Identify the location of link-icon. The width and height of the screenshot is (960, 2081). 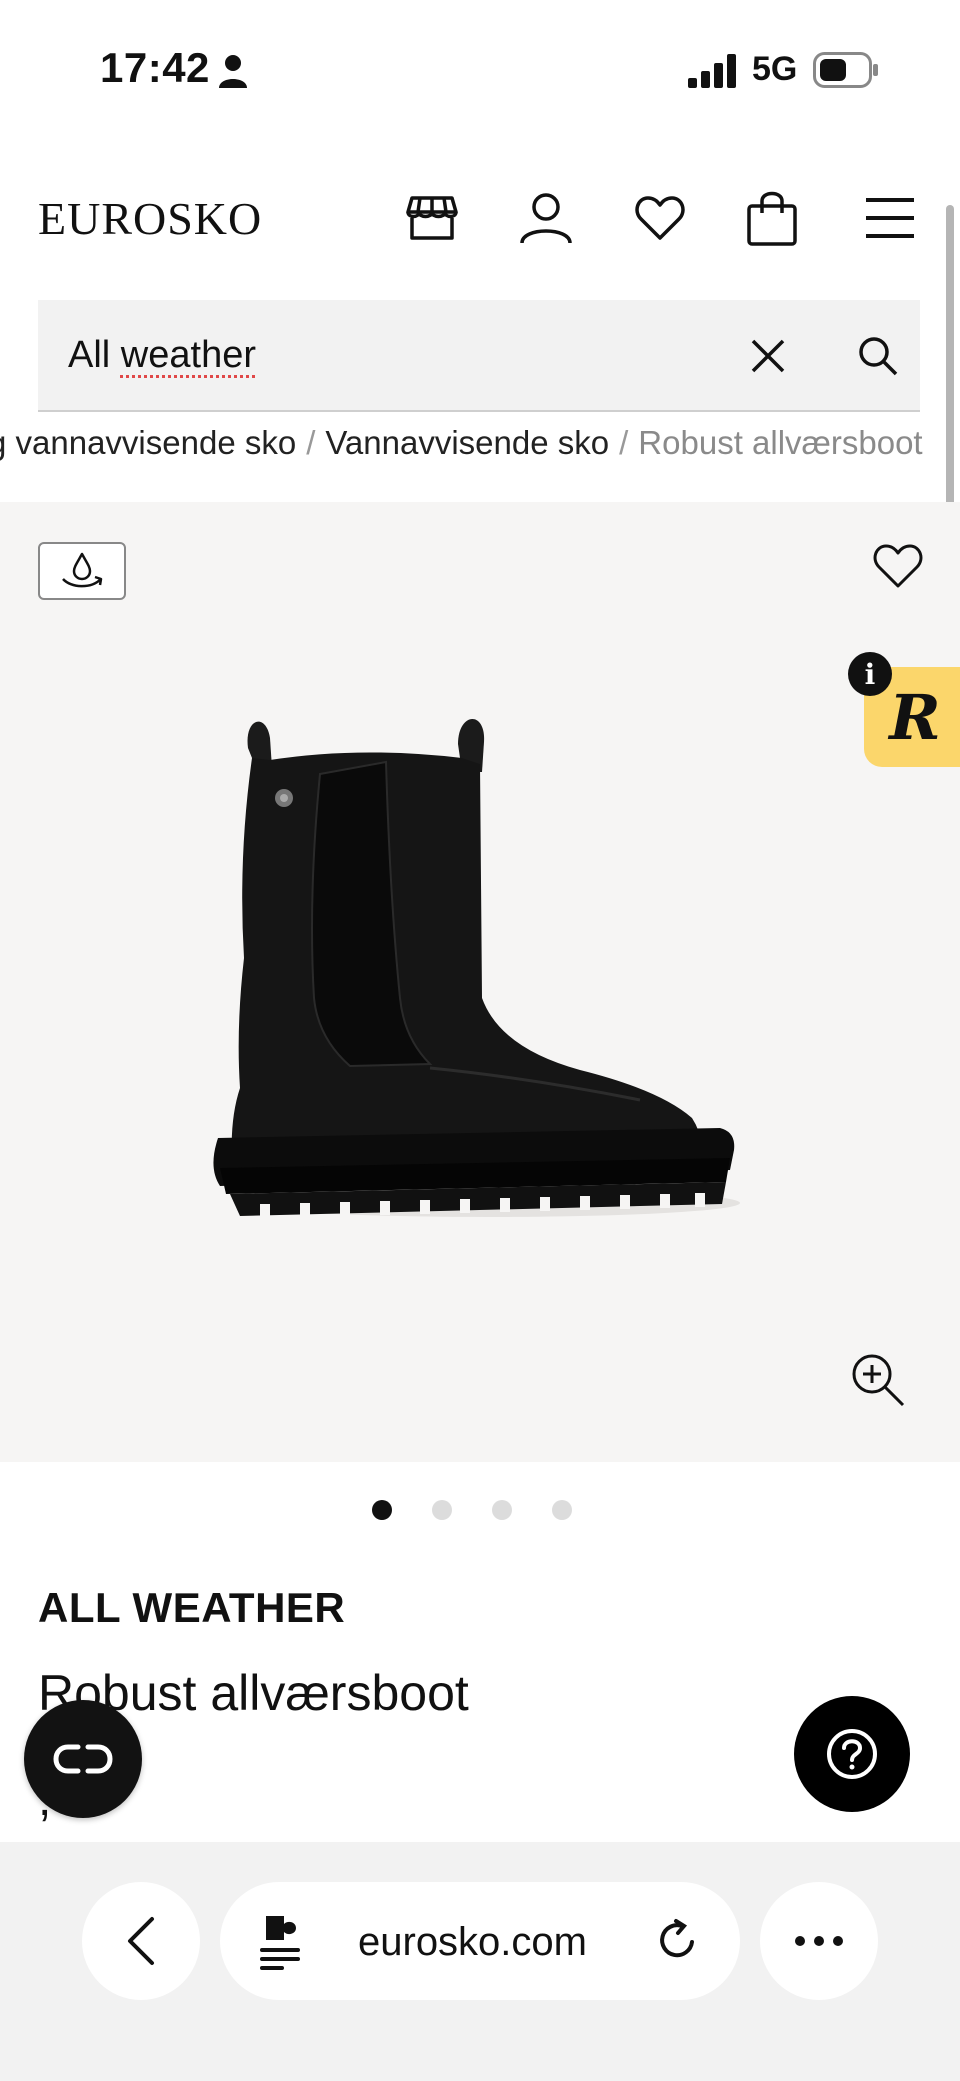
(83, 1759).